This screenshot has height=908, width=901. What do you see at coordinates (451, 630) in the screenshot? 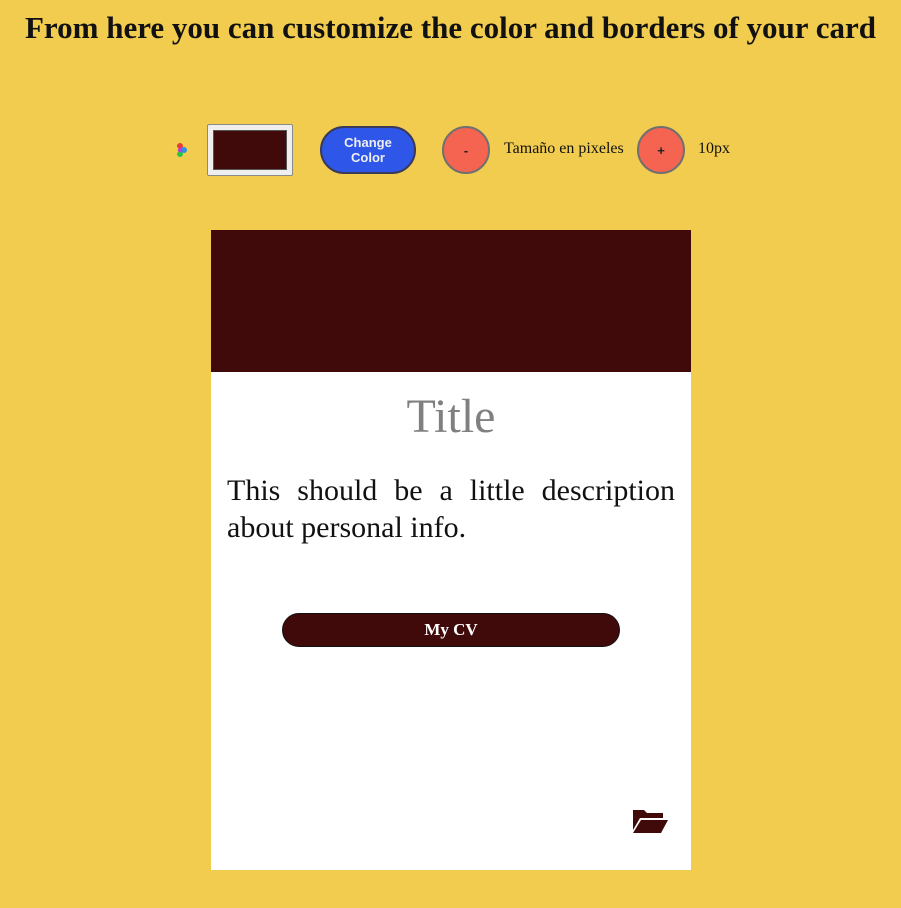
I see `my-cv-button: My CV` at bounding box center [451, 630].